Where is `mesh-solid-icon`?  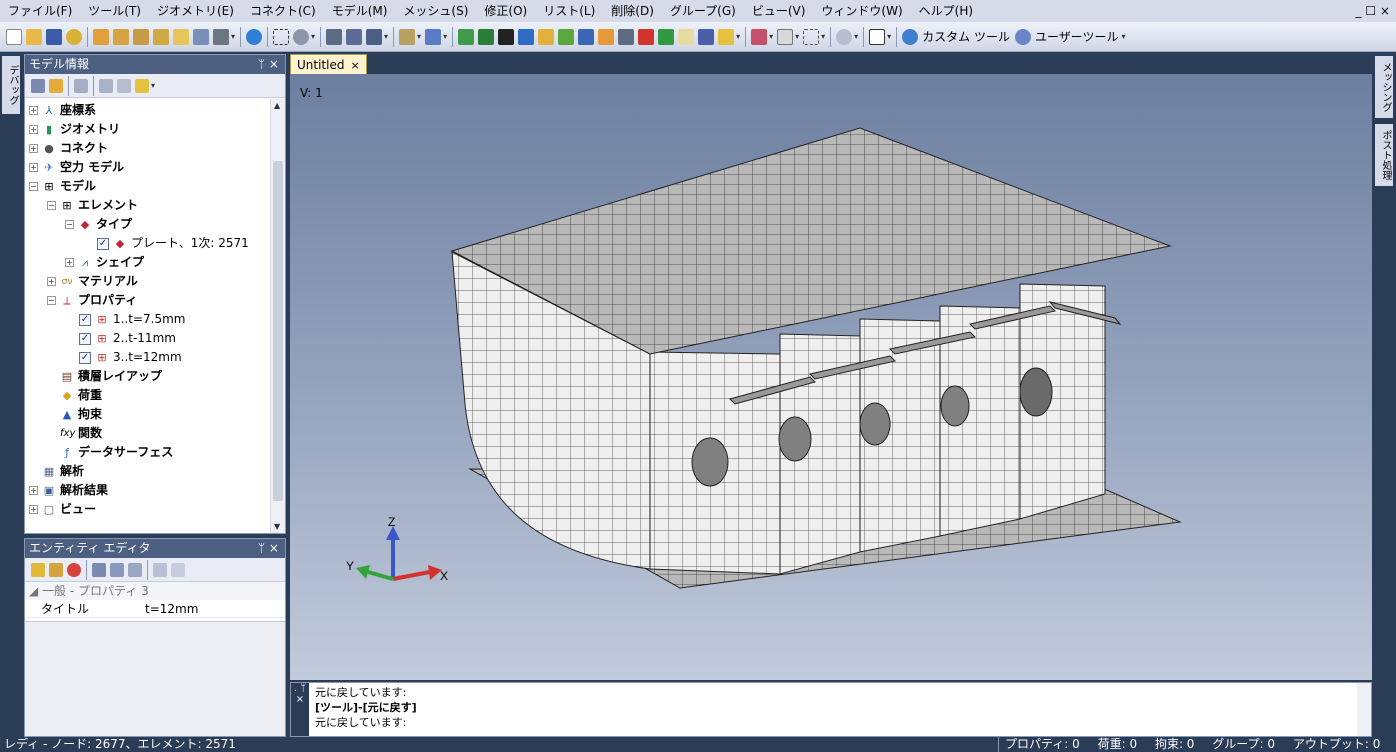 mesh-solid-icon is located at coordinates (486, 36).